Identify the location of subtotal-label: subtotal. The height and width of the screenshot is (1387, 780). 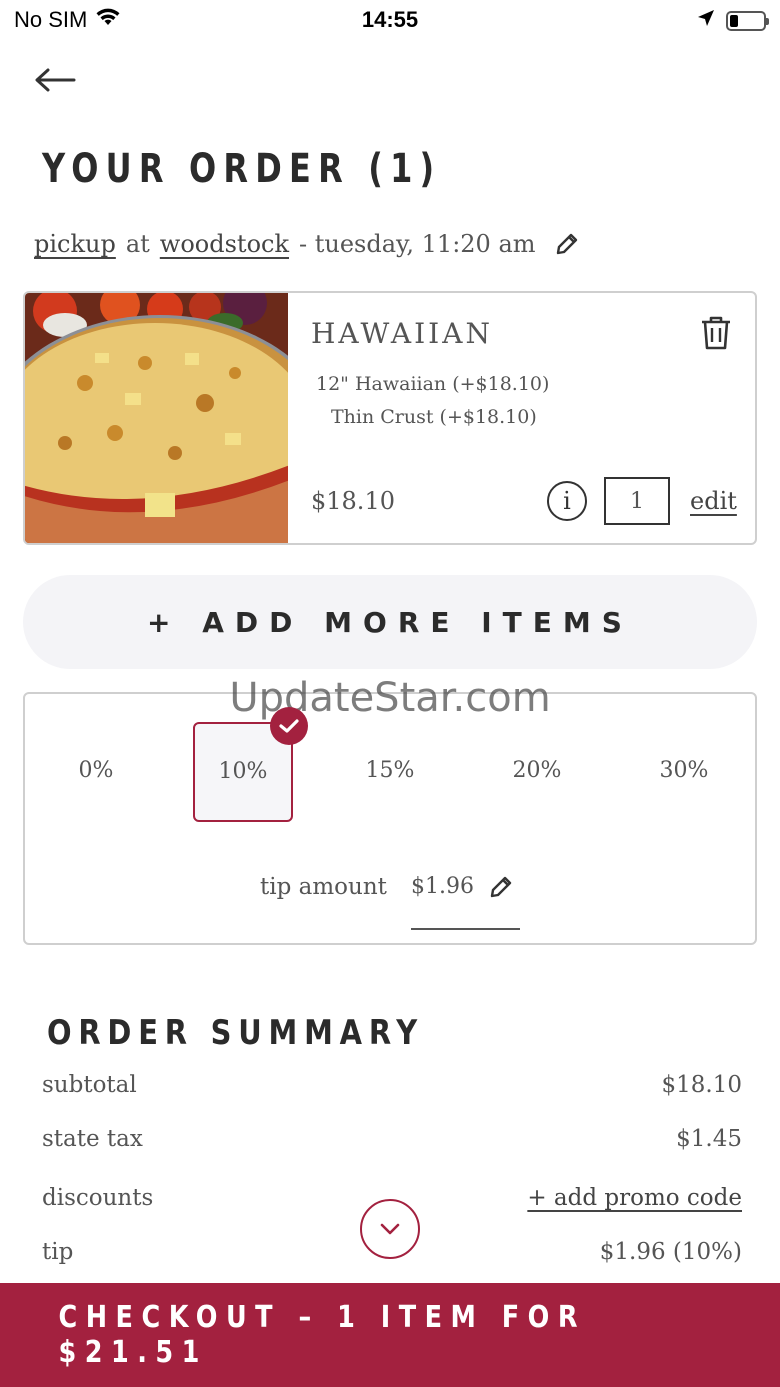
(89, 1085).